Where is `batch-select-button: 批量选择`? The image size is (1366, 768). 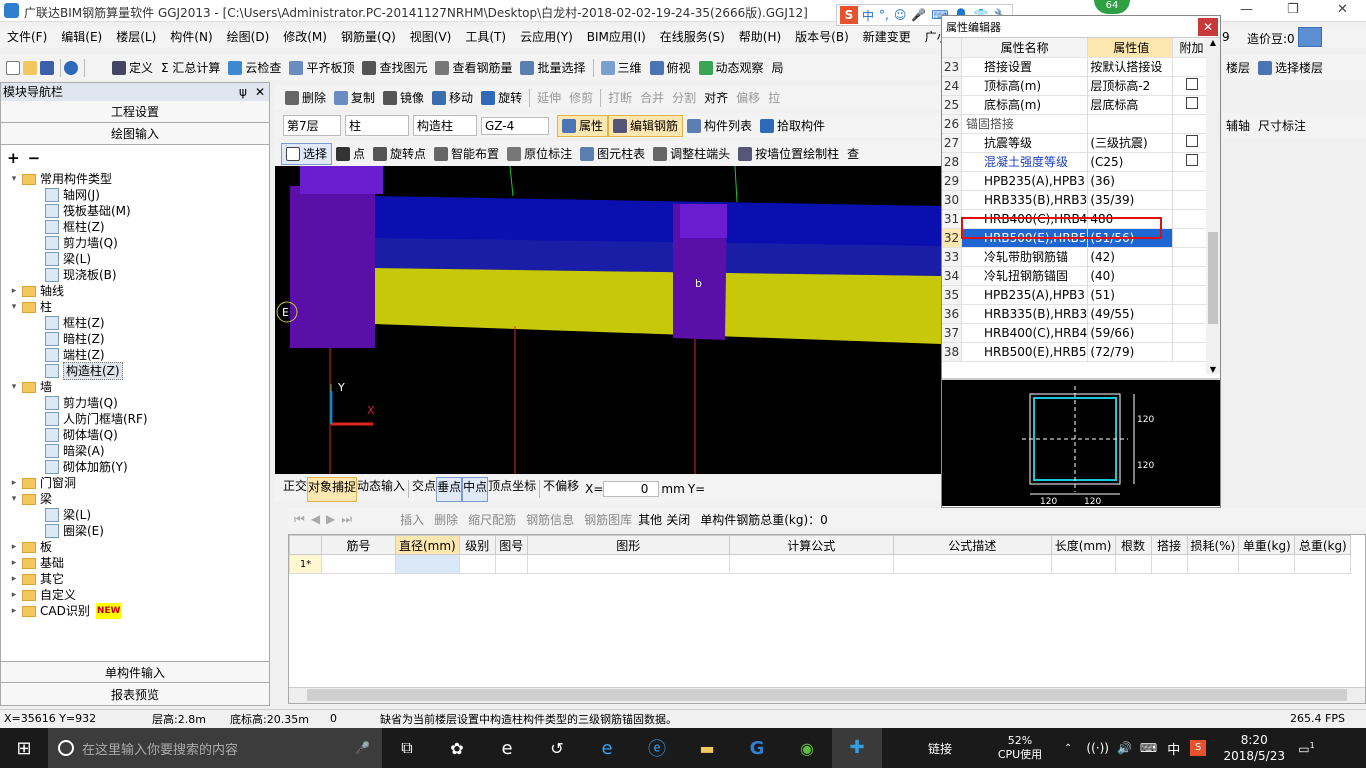
batch-select-button: 批量选择 is located at coordinates (552, 68).